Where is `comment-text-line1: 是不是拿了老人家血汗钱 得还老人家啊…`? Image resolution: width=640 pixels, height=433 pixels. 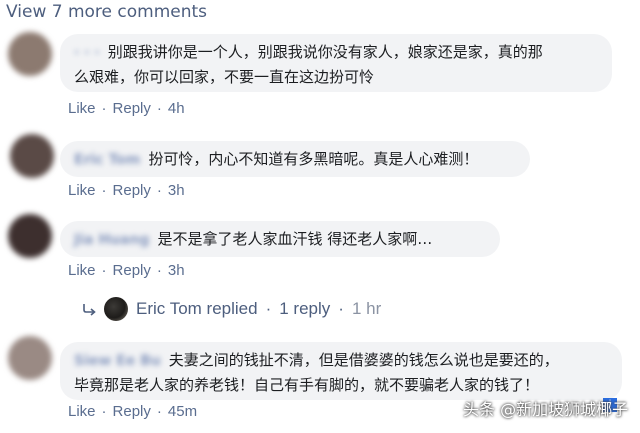
comment-text-line1: 是不是拿了老人家血汗钱 得还老人家啊… is located at coordinates (295, 239).